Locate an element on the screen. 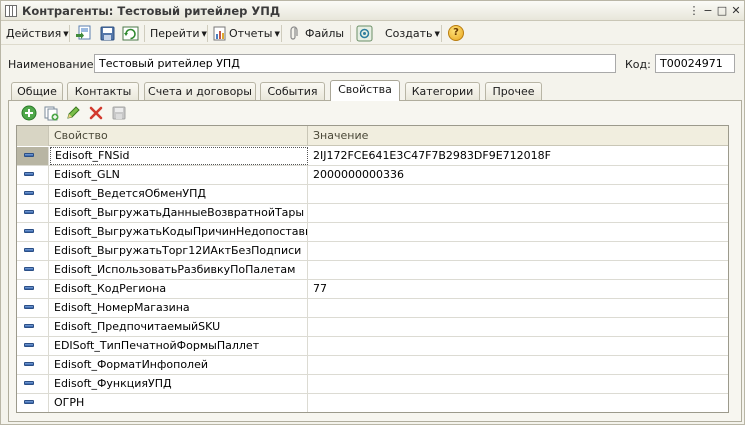 The height and width of the screenshot is (425, 745). table-row: Edisoft_GLN 2000000000336 is located at coordinates (372, 175).